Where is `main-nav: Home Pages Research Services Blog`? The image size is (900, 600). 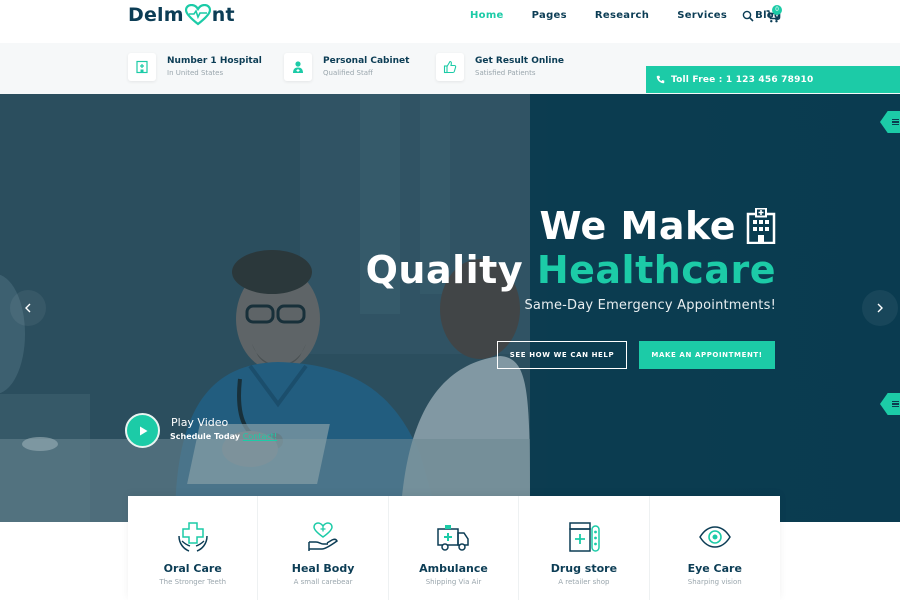
main-nav: Home Pages Research Services Blog is located at coordinates (639, 15).